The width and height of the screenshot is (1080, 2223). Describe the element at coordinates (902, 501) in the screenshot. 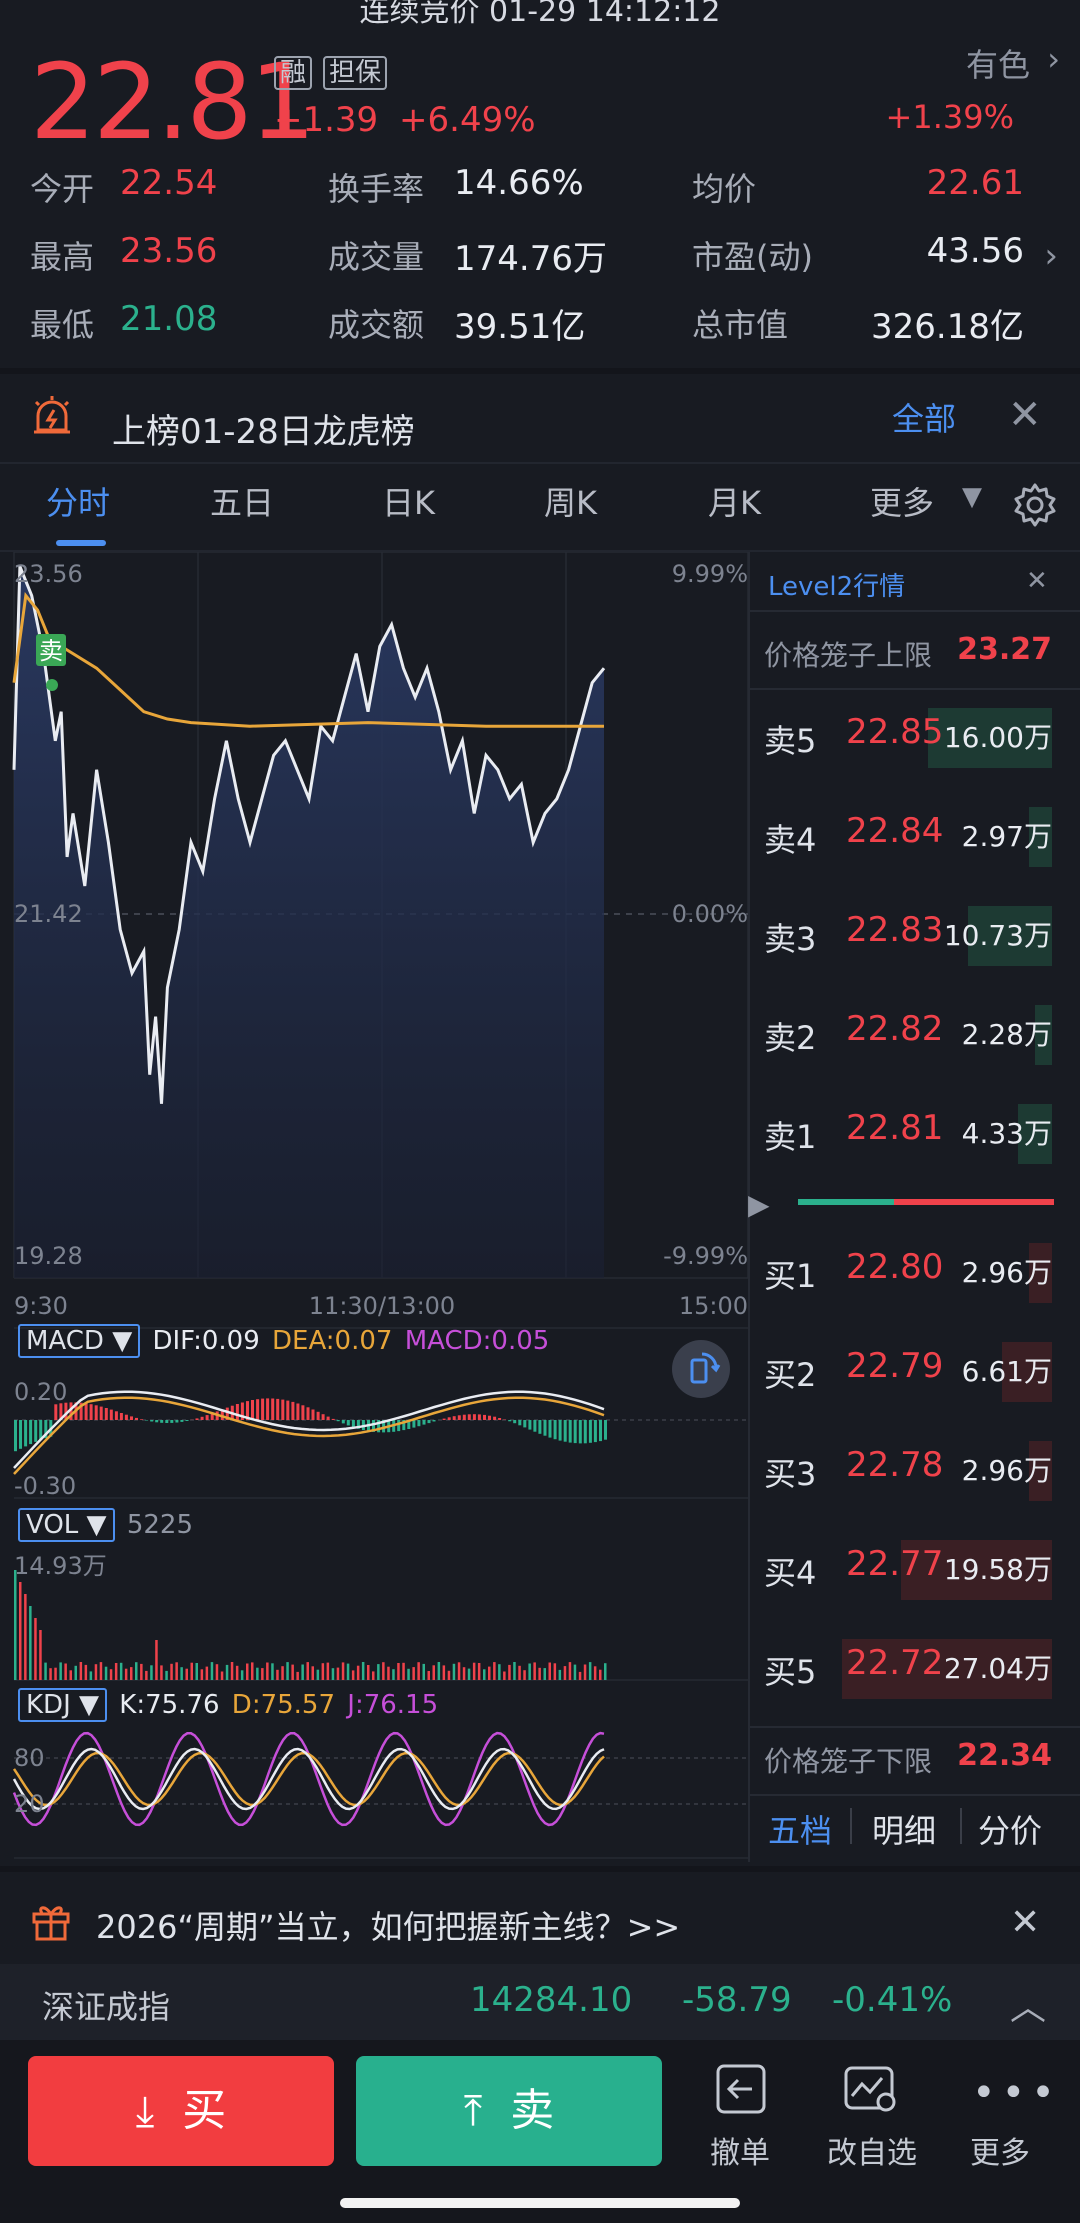

I see `tab-more: 更多` at that location.